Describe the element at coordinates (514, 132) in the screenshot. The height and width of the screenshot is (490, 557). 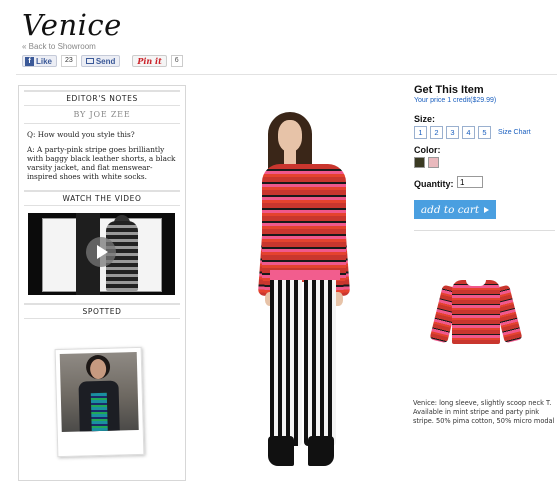
I see `size-chart-link: Size Chart` at that location.